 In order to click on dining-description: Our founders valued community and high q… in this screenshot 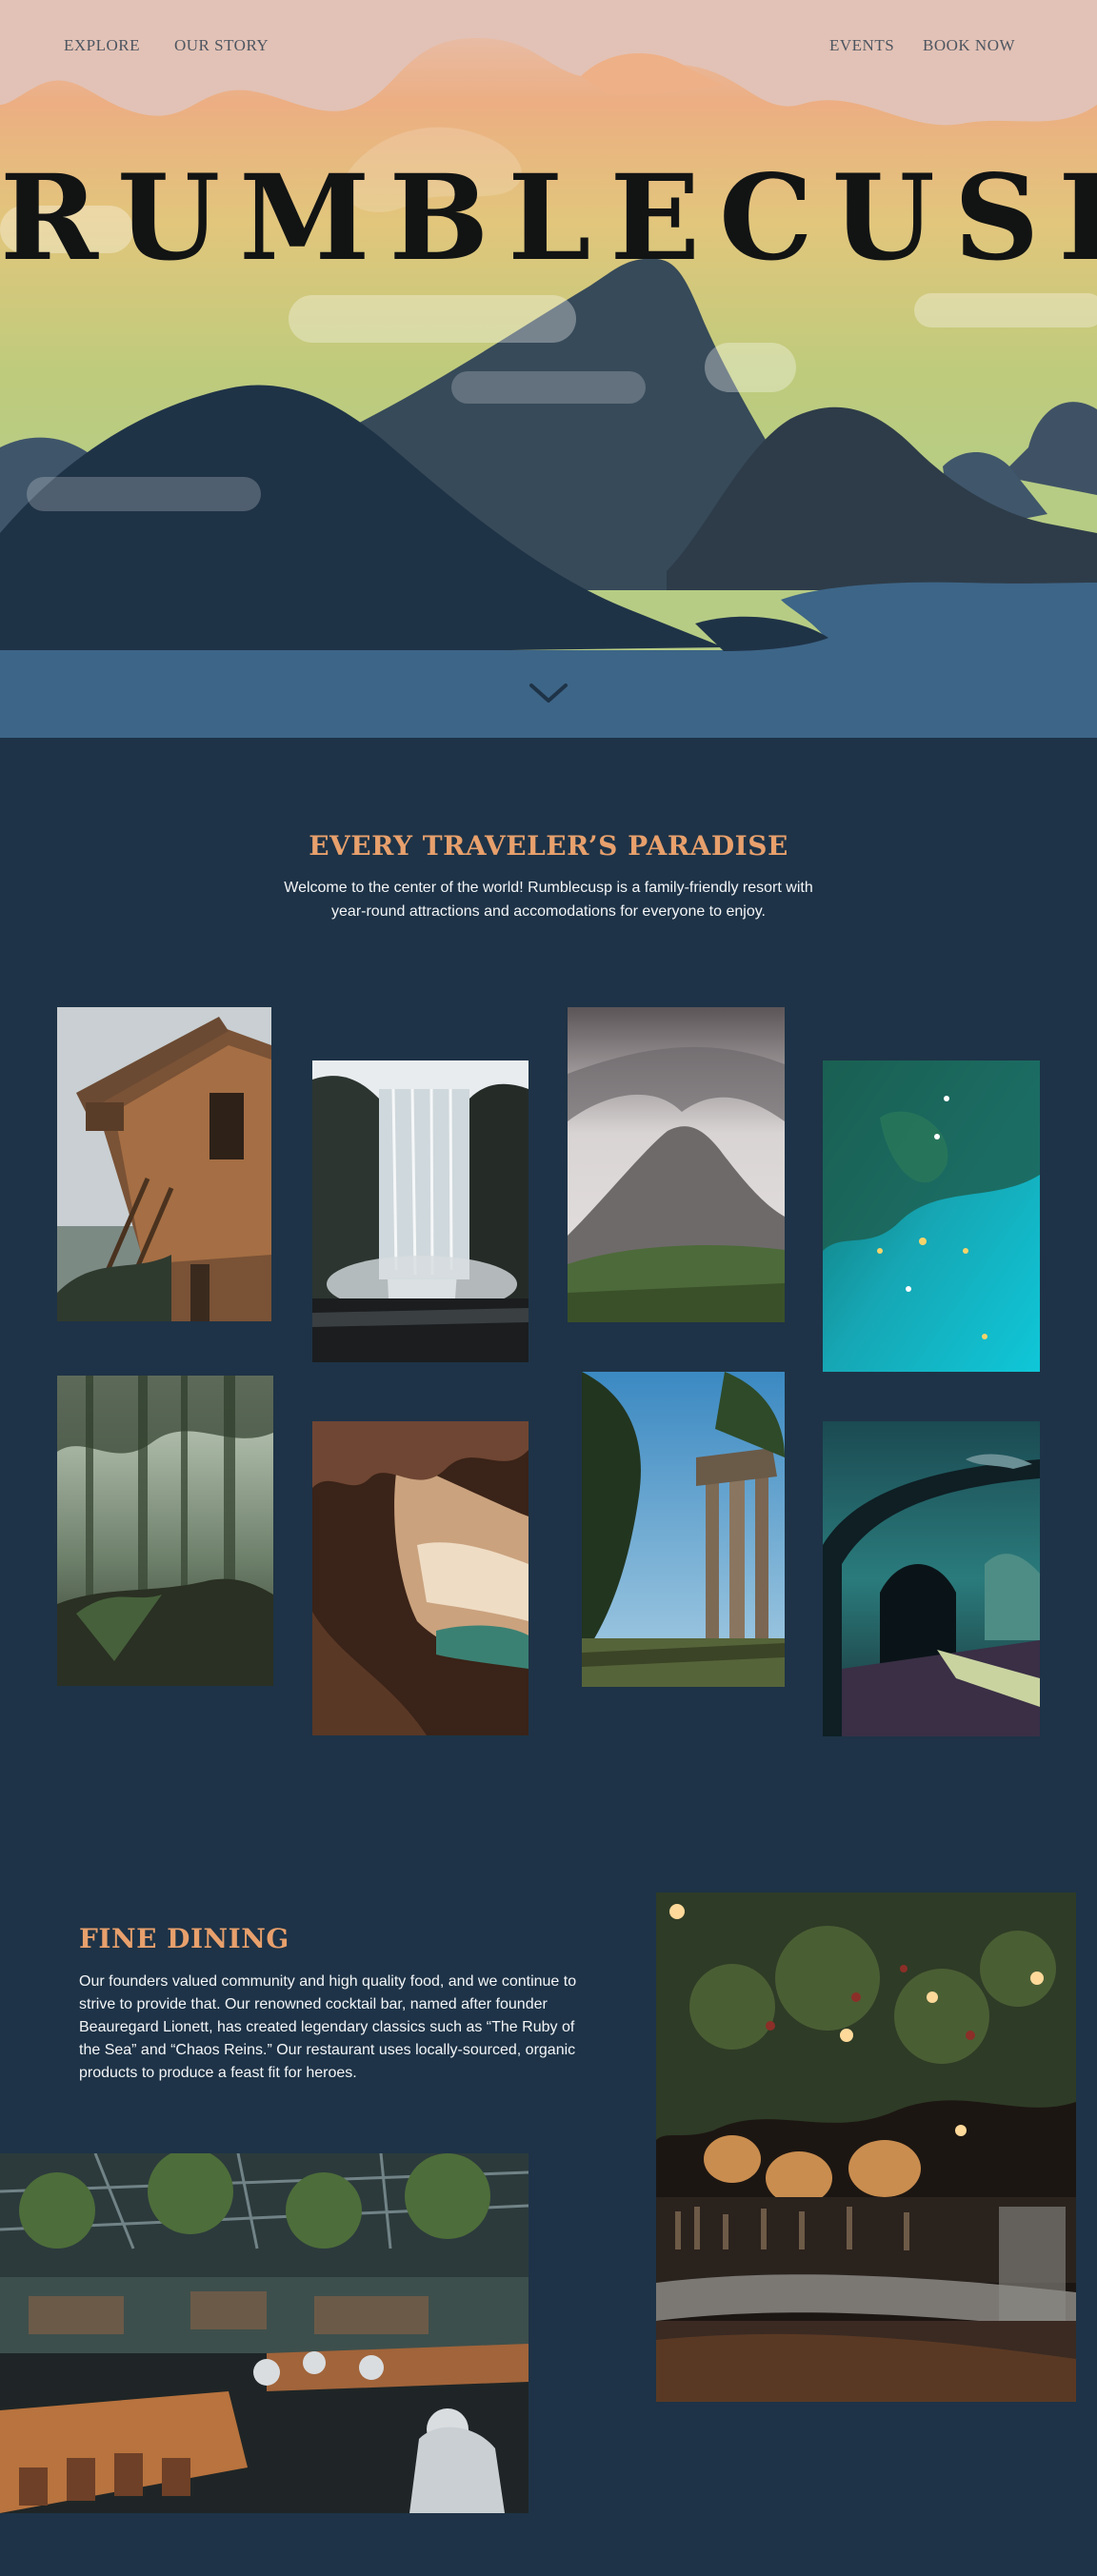, I will do `click(328, 2027)`.